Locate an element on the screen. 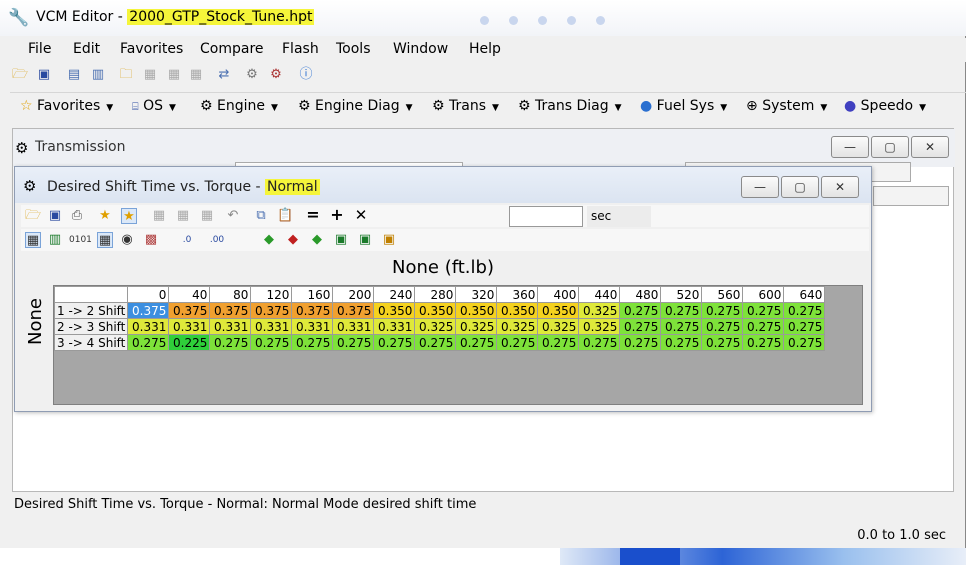  os-dropdown: ⌸ OS ▼ is located at coordinates (154, 106).